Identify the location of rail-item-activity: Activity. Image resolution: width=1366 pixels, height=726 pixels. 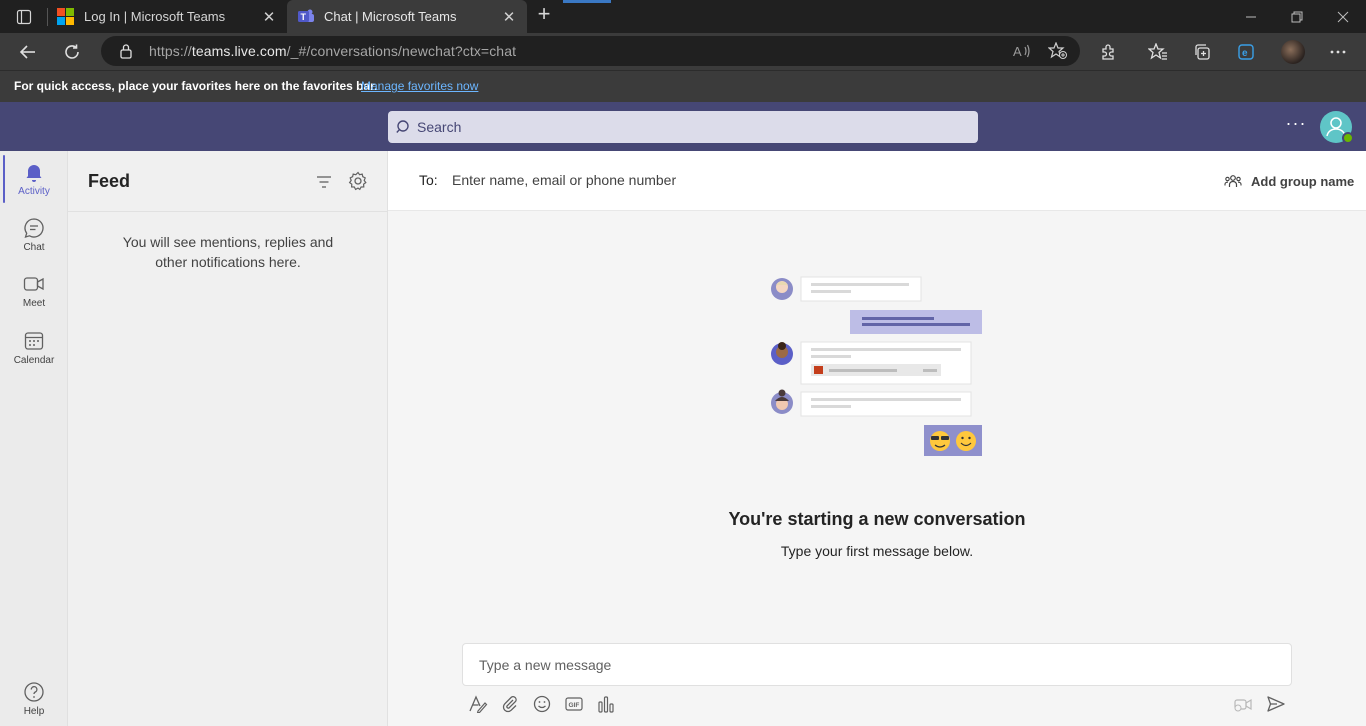
(34, 179).